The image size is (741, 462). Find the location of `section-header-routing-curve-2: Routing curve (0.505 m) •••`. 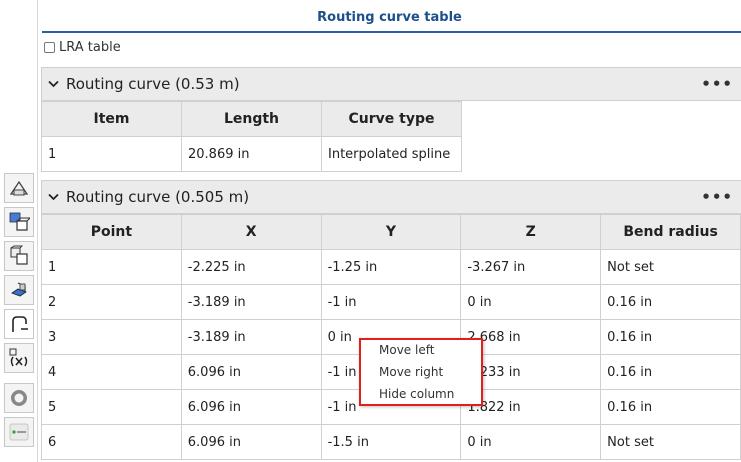

section-header-routing-curve-2: Routing curve (0.505 m) ••• is located at coordinates (391, 197).